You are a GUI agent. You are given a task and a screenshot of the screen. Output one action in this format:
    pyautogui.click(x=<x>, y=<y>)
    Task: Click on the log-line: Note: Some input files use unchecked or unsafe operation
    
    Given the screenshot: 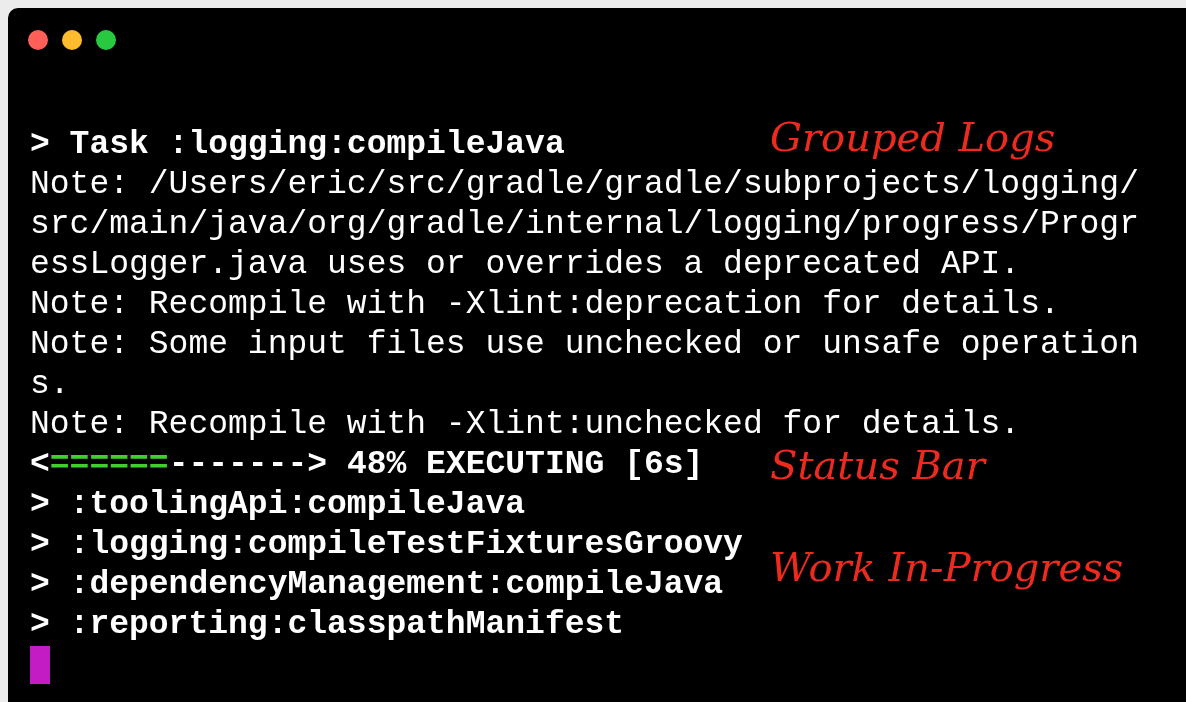 What is the action you would take?
    pyautogui.click(x=584, y=344)
    